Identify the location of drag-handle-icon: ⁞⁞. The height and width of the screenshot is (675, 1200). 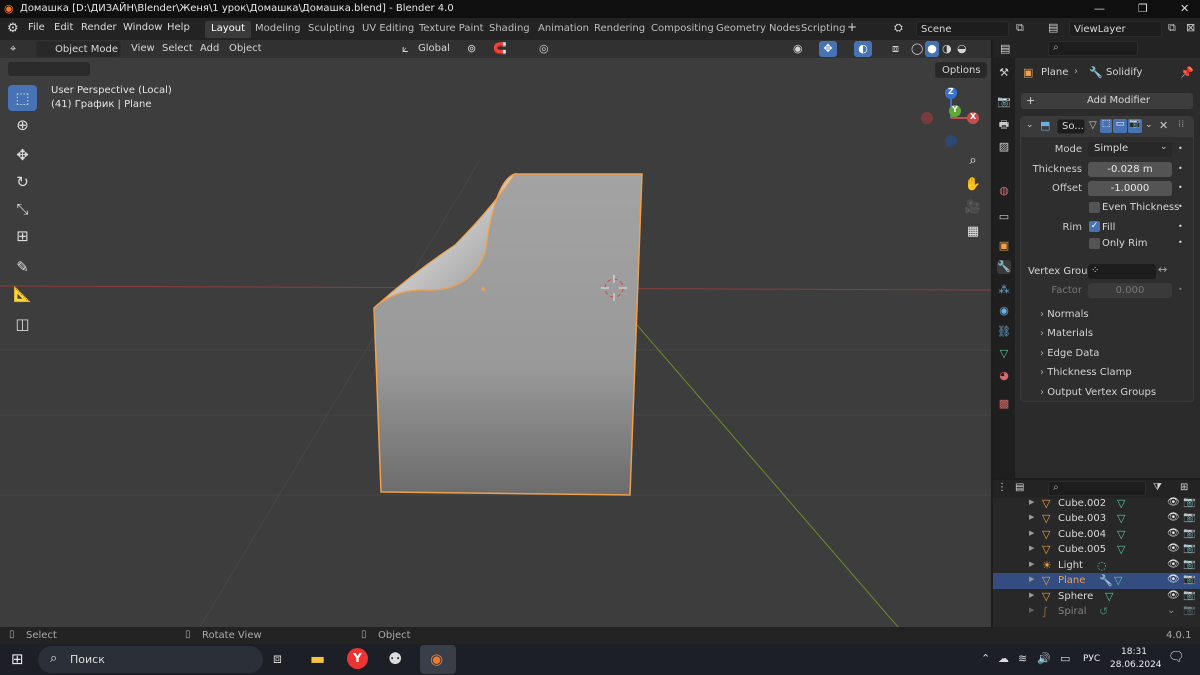
(1181, 124).